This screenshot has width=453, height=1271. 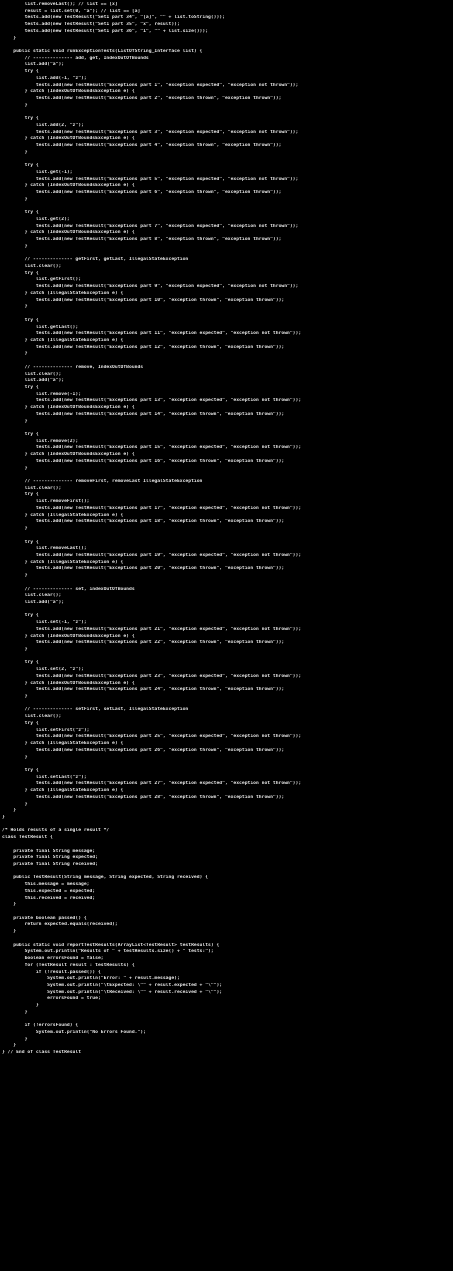 What do you see at coordinates (43, 670) in the screenshot?
I see `code-line: list.set(2, "z");` at bounding box center [43, 670].